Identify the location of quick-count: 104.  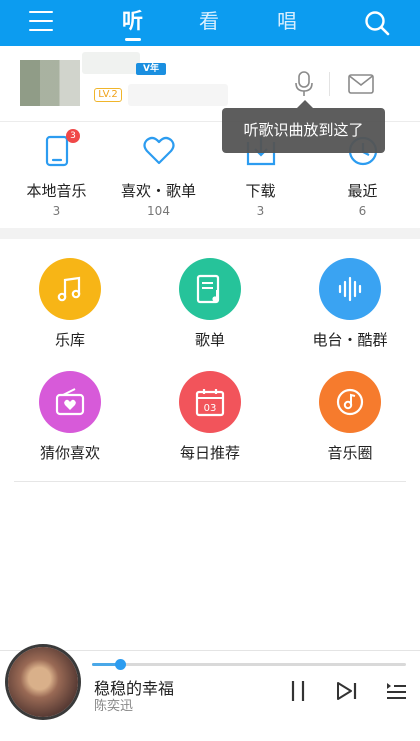
(158, 211).